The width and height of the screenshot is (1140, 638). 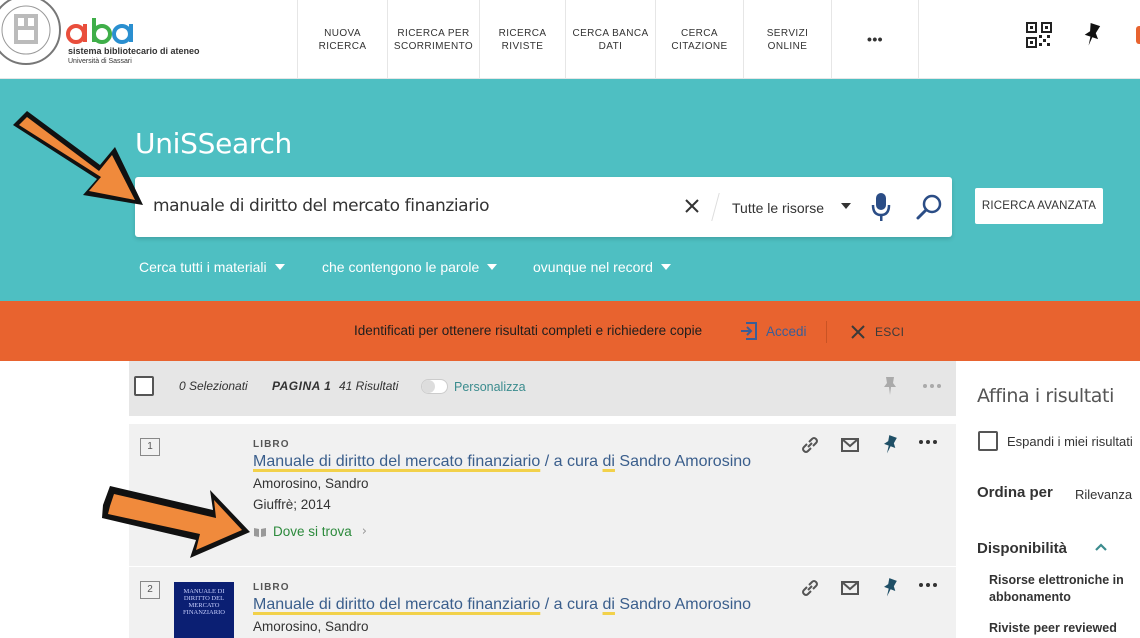 What do you see at coordinates (890, 332) in the screenshot?
I see `exit-label: ESCI` at bounding box center [890, 332].